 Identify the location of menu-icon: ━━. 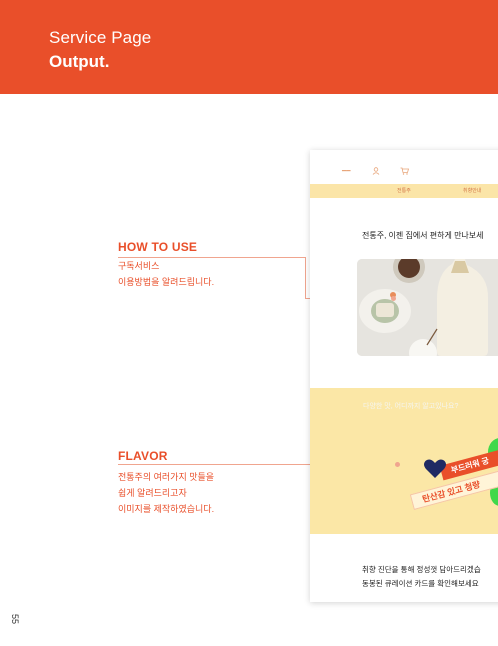
(346, 171).